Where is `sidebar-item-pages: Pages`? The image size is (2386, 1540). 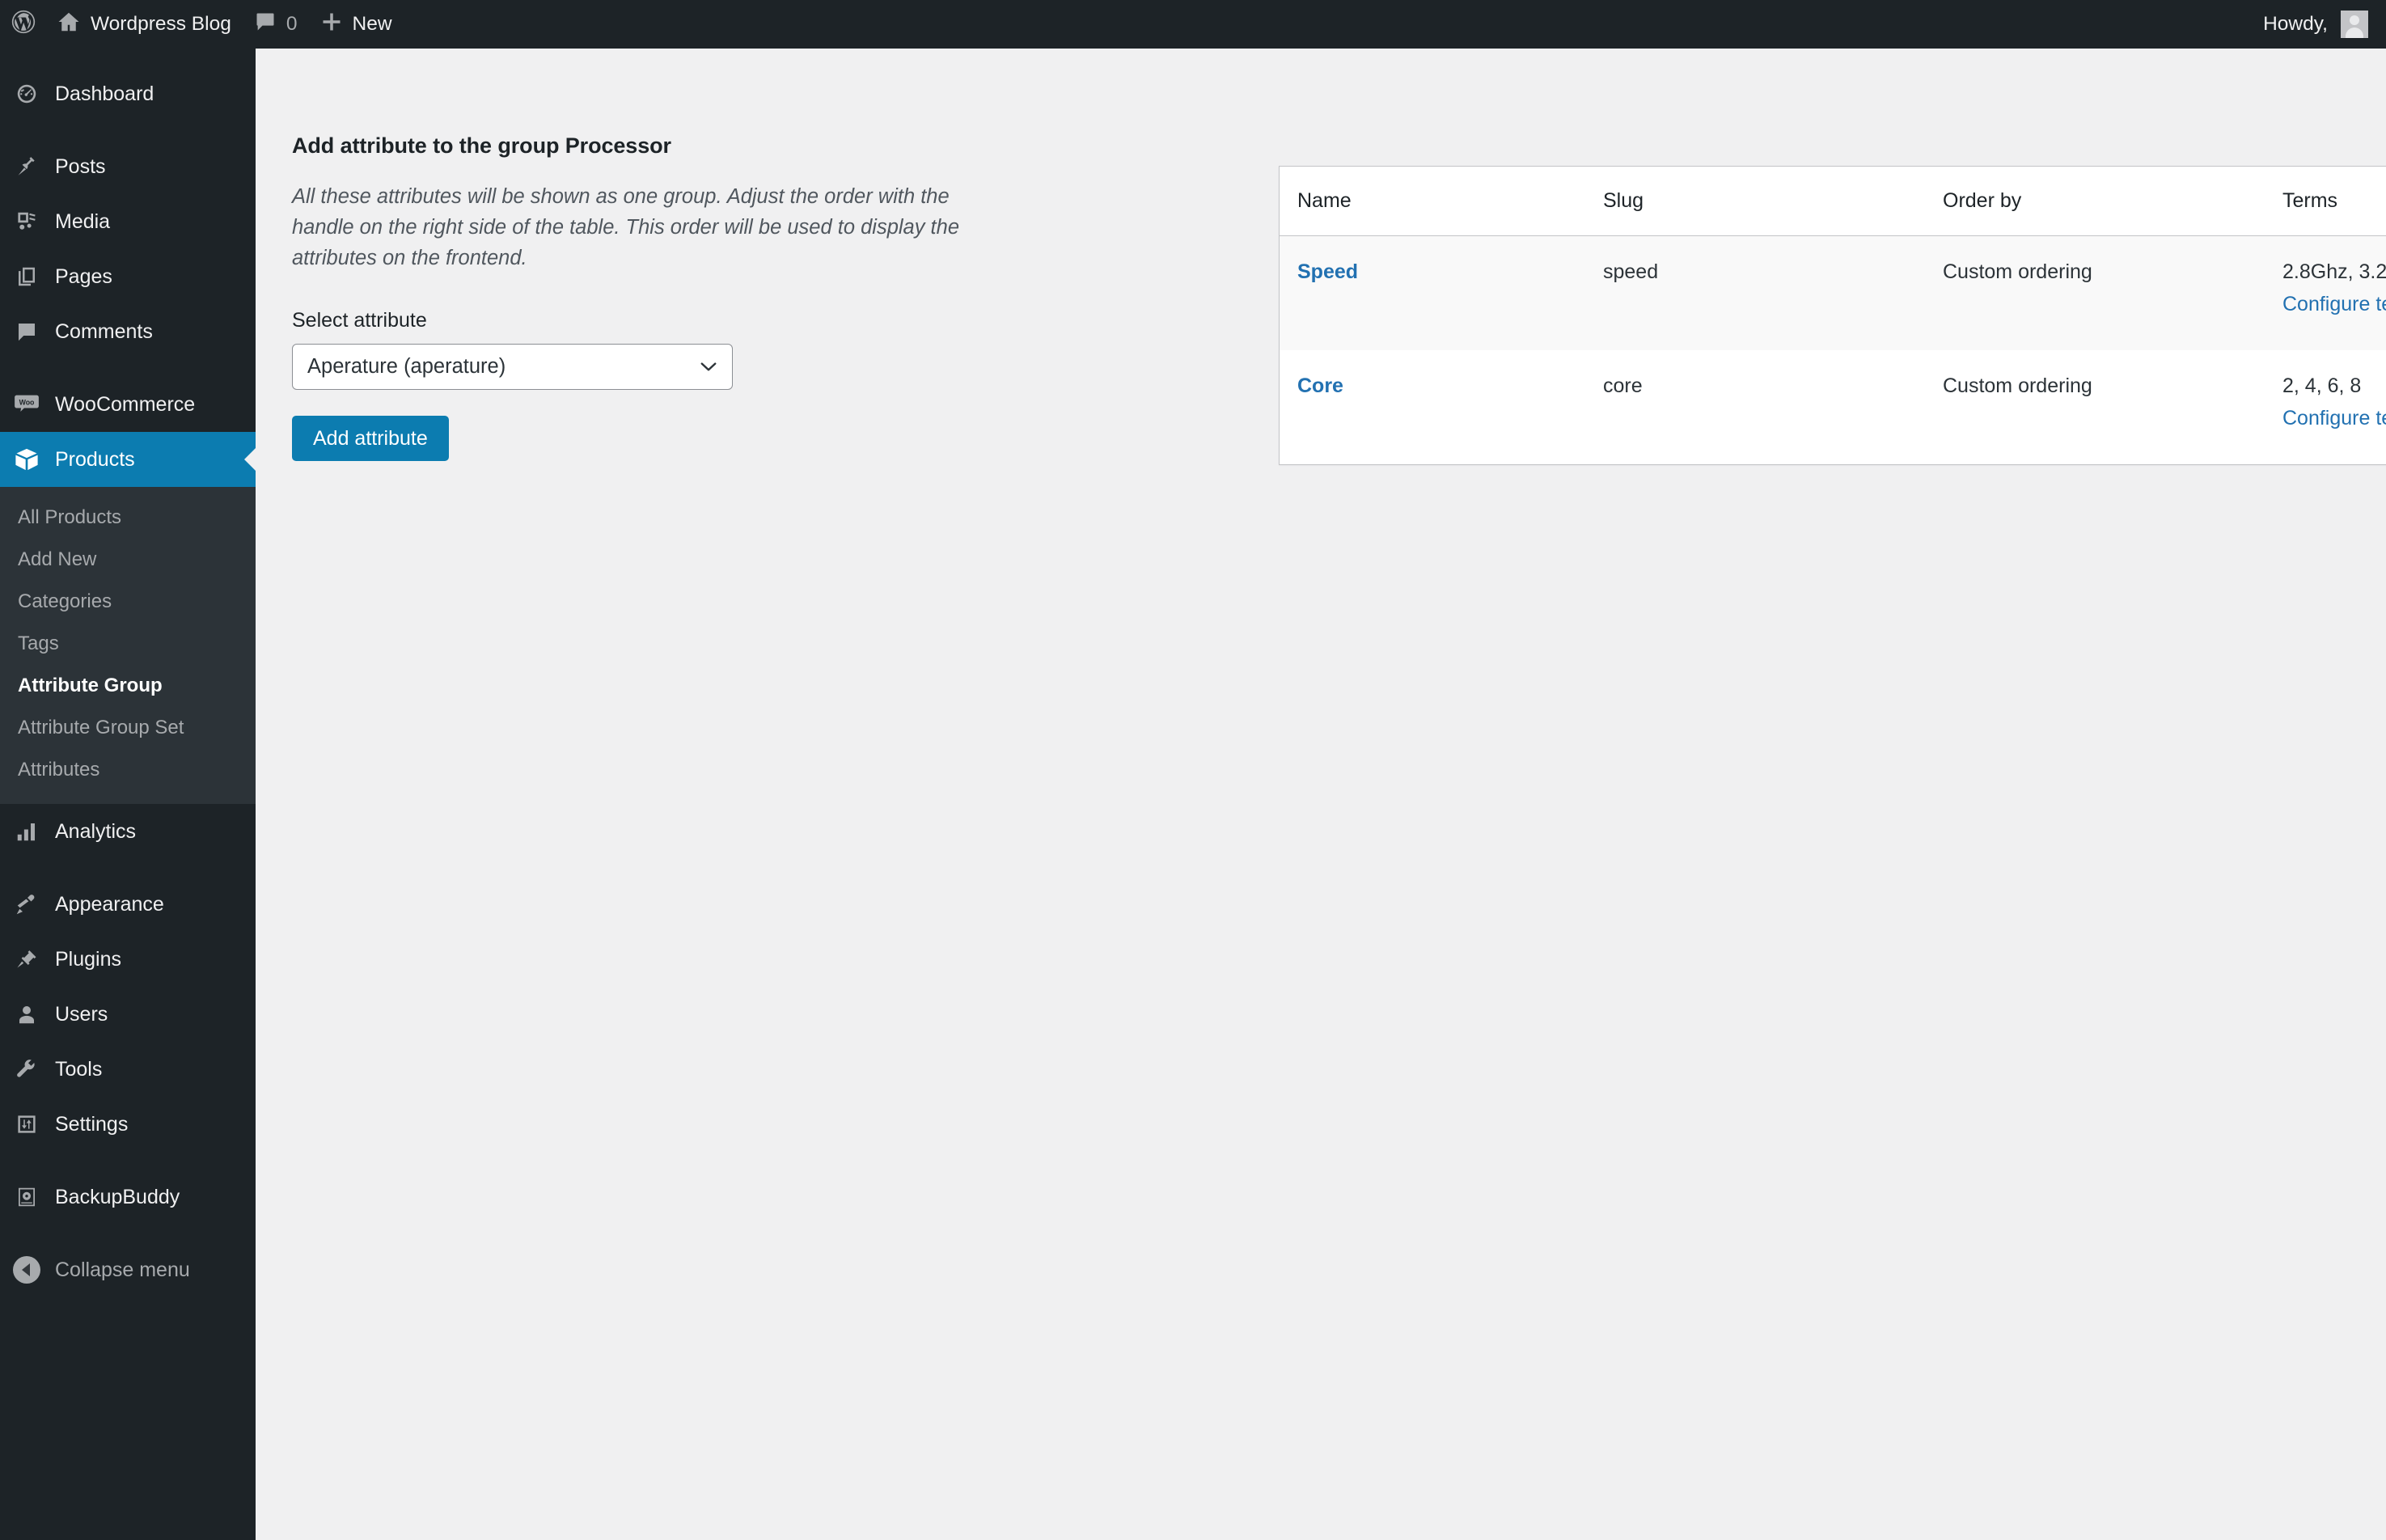
sidebar-item-pages: Pages is located at coordinates (128, 276).